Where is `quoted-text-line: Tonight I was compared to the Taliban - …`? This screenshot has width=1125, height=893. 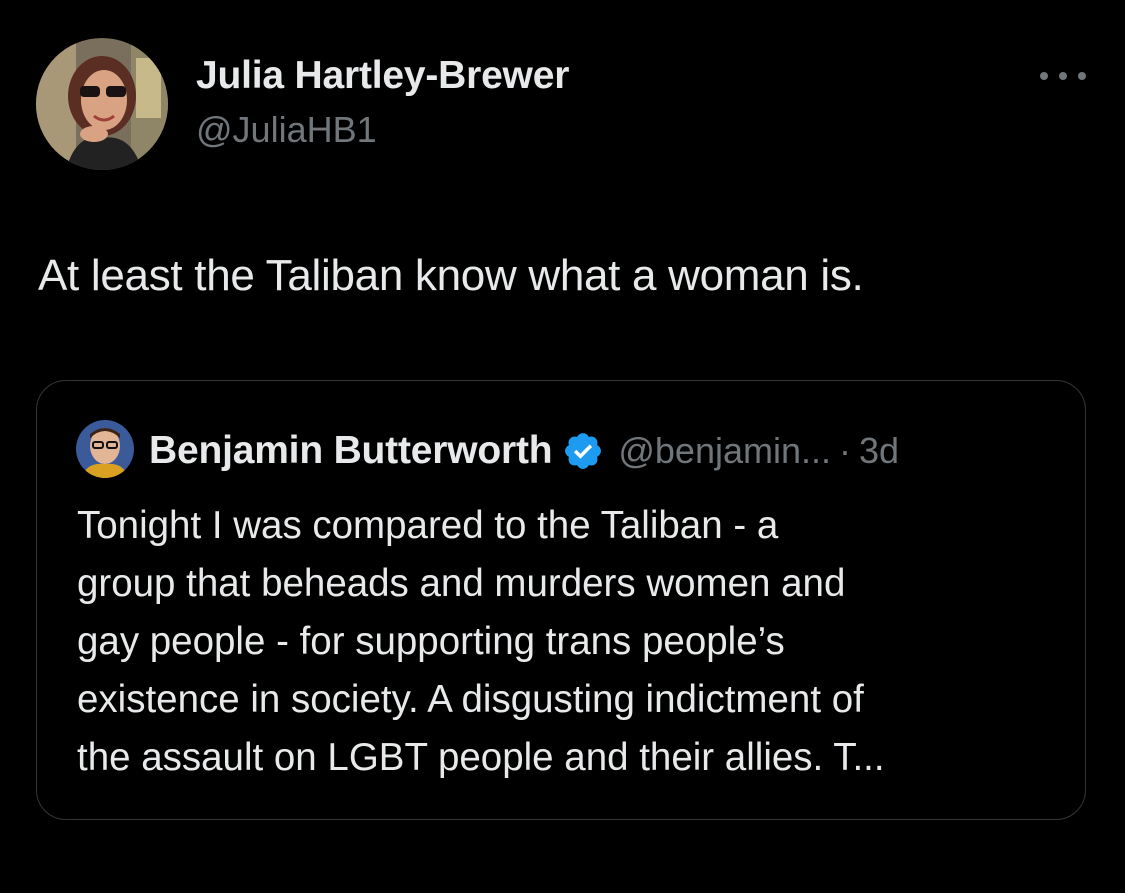 quoted-text-line: Tonight I was compared to the Taliban - … is located at coordinates (428, 525).